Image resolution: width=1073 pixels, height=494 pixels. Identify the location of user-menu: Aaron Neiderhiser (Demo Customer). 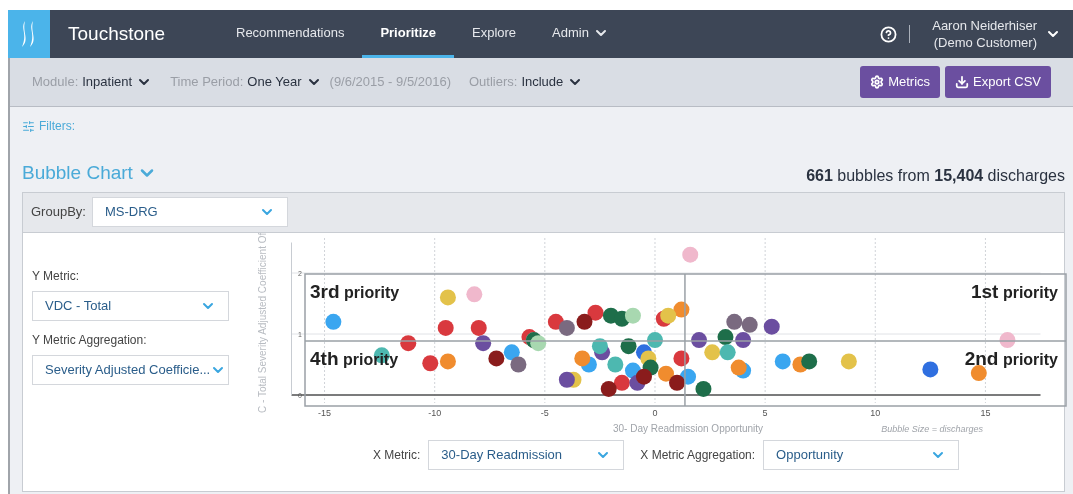
(996, 34).